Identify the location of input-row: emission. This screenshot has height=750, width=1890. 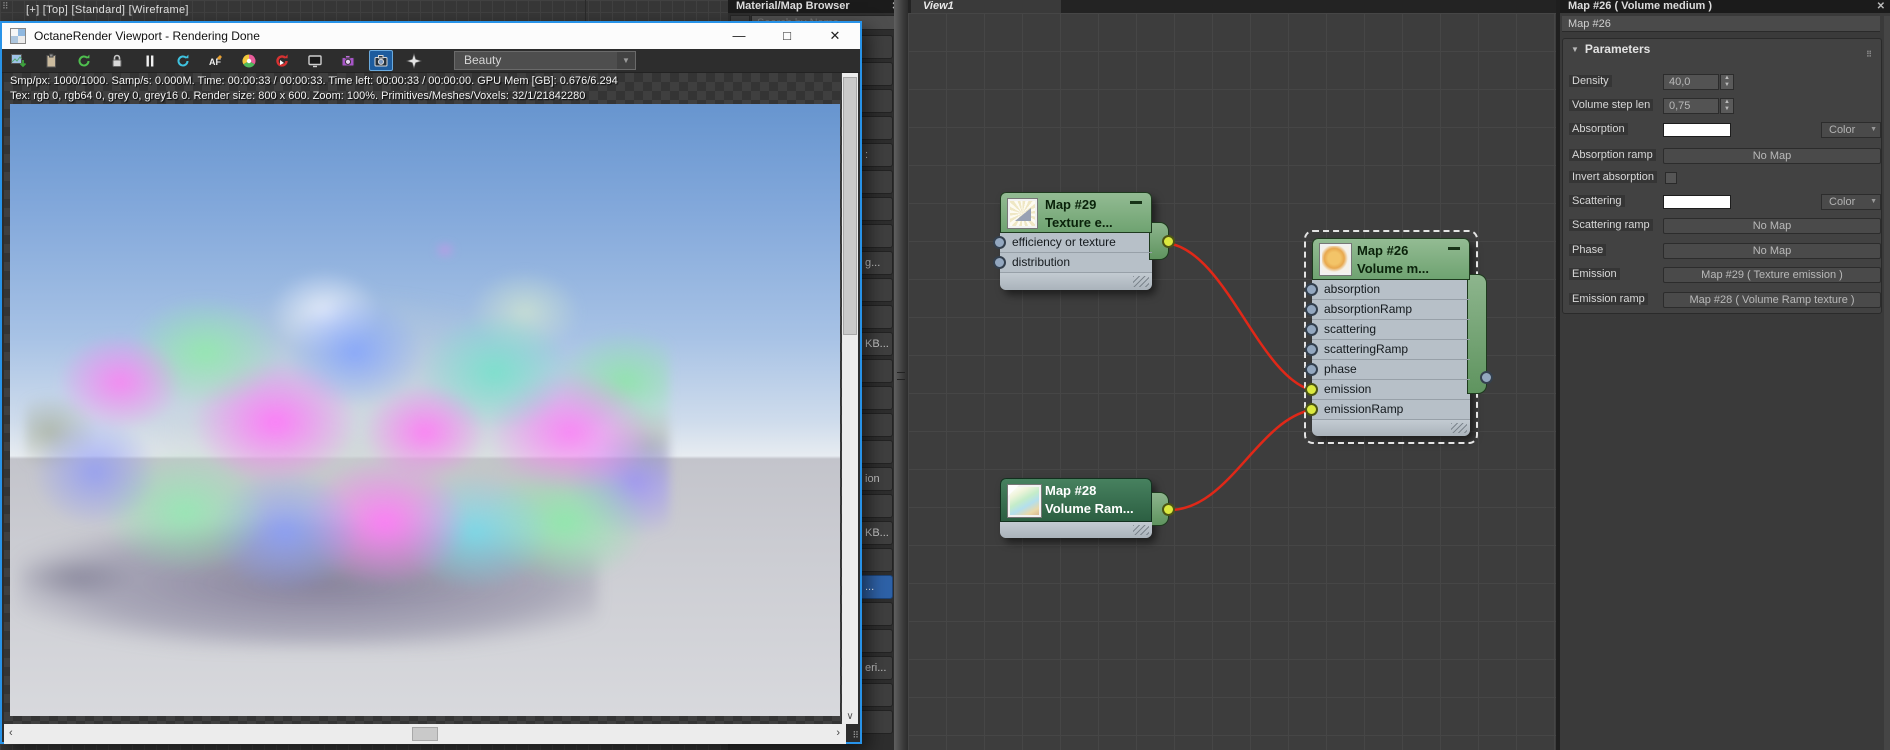
(1391, 390).